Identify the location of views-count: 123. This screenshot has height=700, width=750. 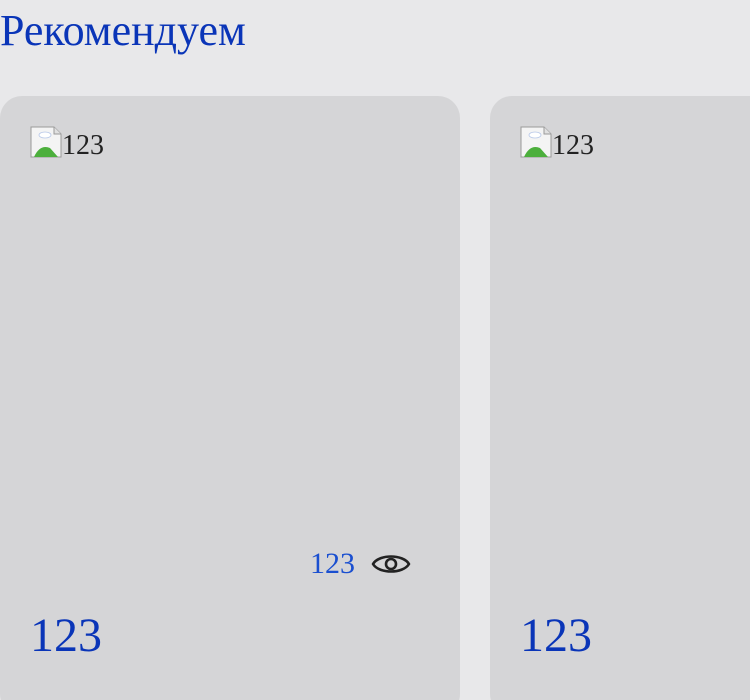
(332, 563).